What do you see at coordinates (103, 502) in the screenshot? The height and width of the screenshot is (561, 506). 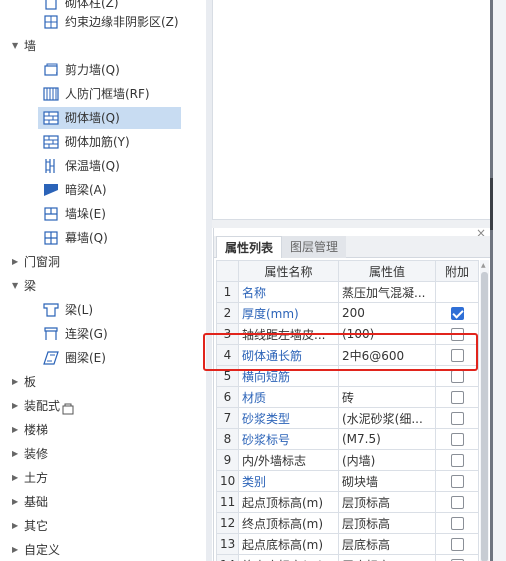 I see `tree-category: ▶ 基础` at bounding box center [103, 502].